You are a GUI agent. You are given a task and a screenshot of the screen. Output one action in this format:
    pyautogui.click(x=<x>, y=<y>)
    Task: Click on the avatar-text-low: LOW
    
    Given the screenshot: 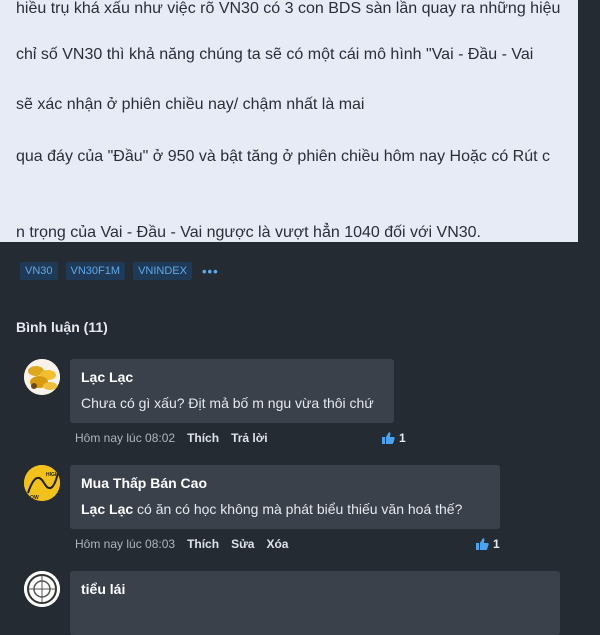 What is the action you would take?
    pyautogui.click(x=33, y=498)
    